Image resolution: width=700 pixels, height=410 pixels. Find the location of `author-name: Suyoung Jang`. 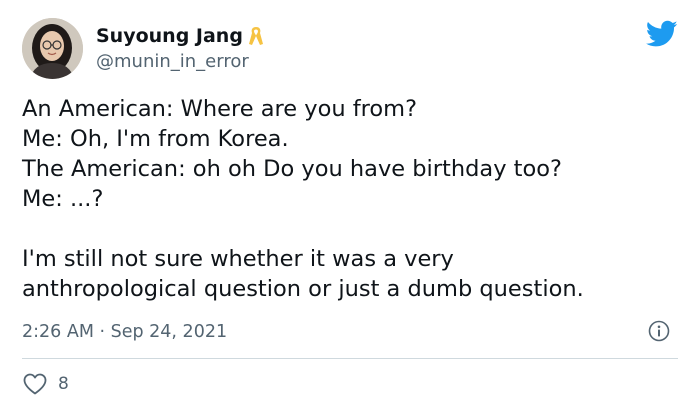

author-name: Suyoung Jang is located at coordinates (169, 36).